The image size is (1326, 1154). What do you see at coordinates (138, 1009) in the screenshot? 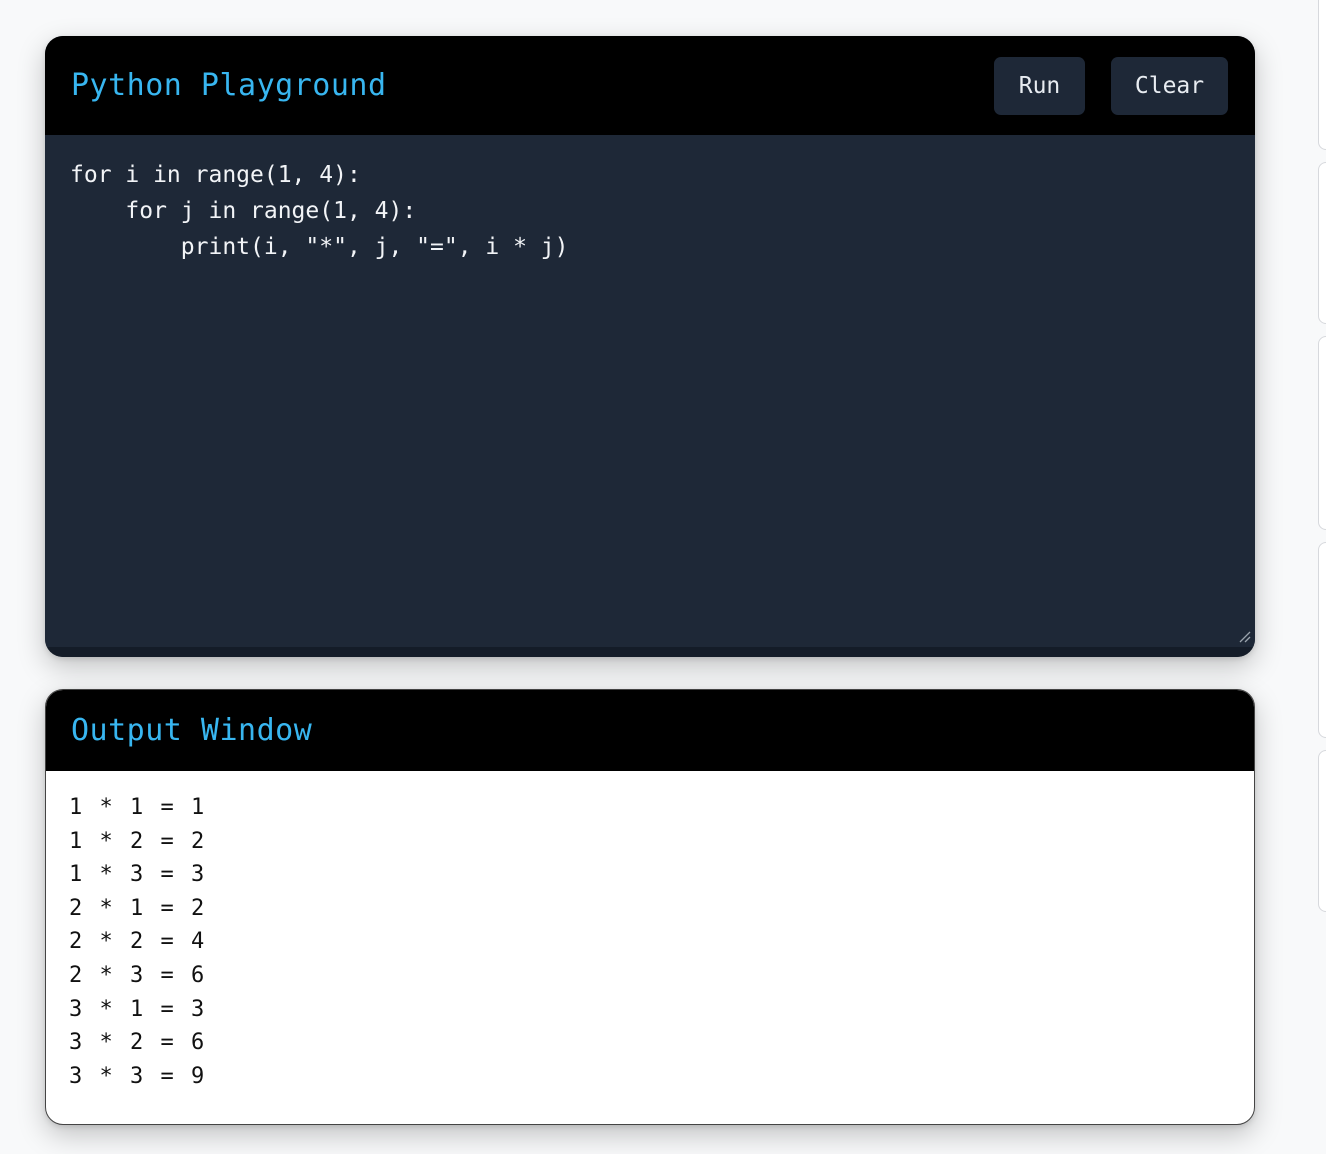
I see `output-line: 3 * 1 = 3` at bounding box center [138, 1009].